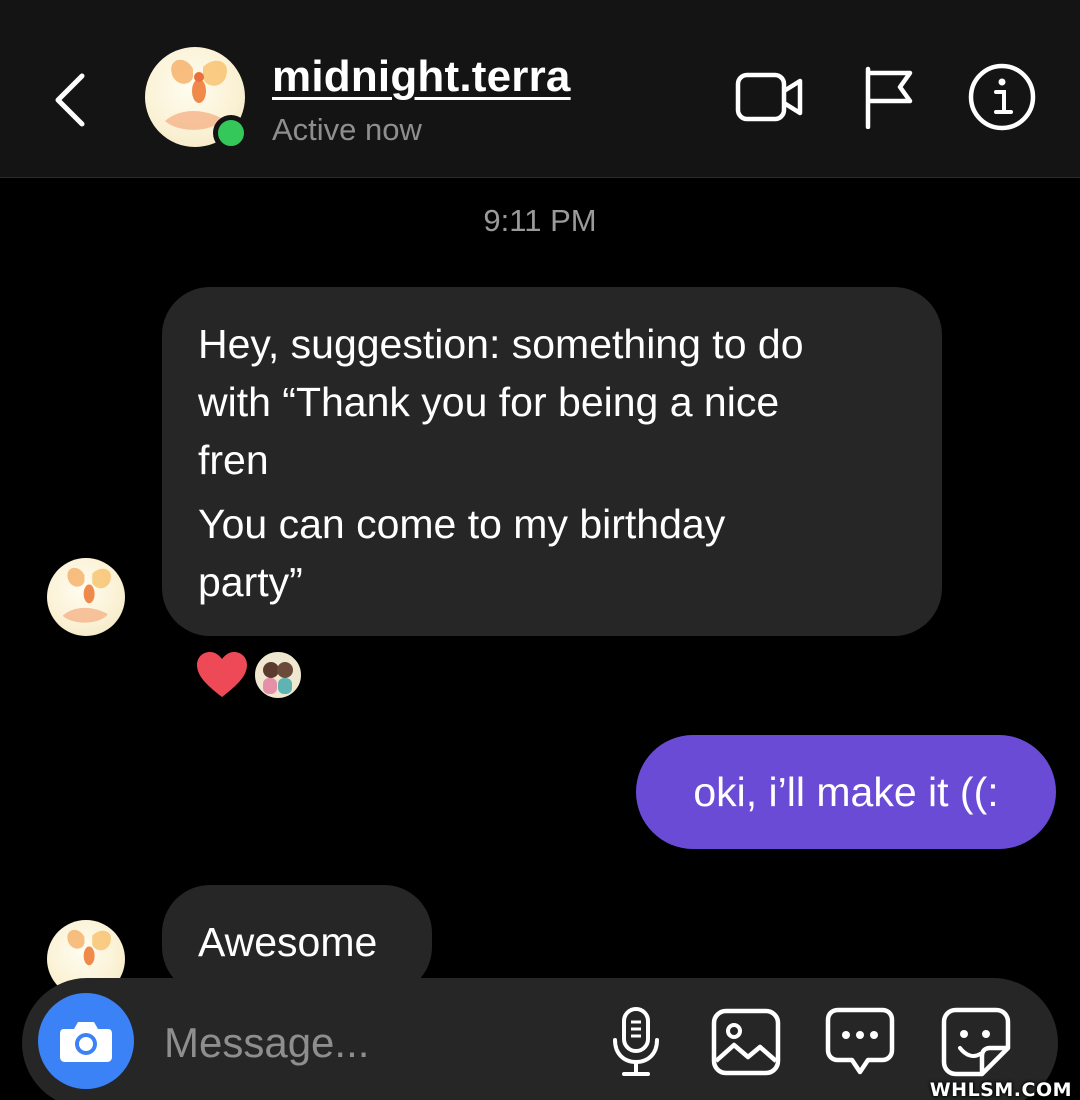 This screenshot has width=1080, height=1100. I want to click on report-button, so click(888, 97).